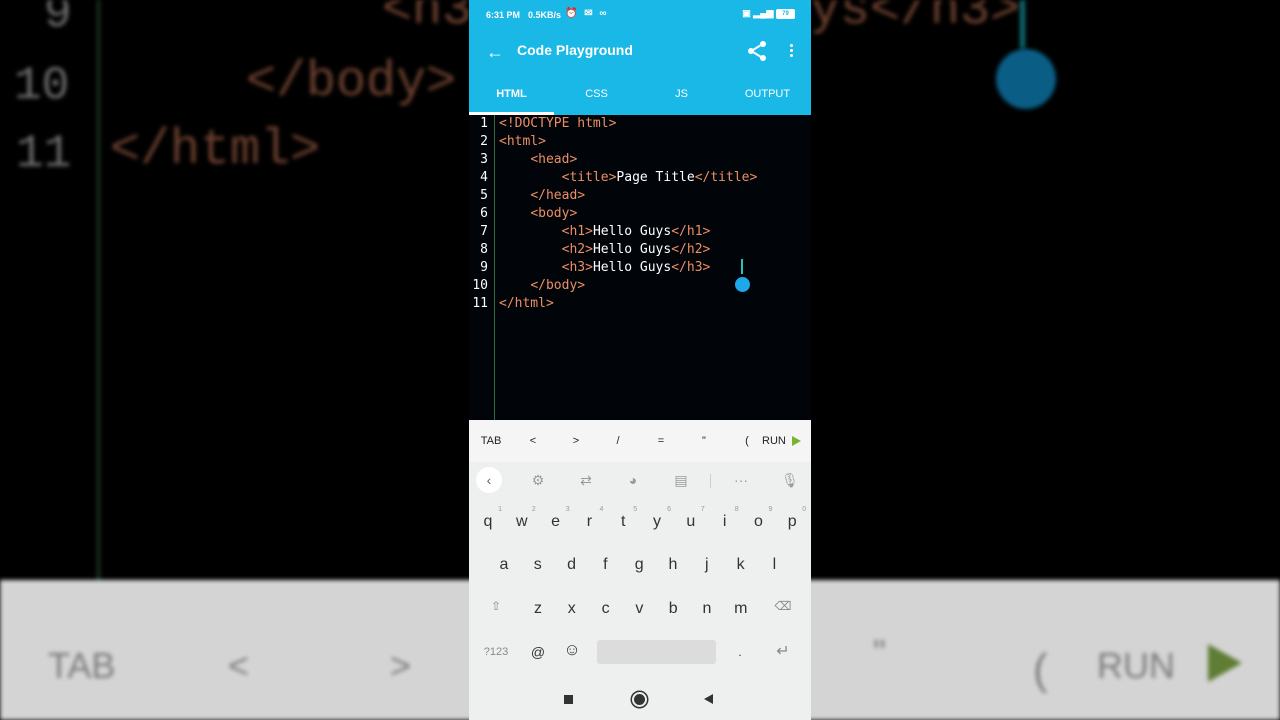 The image size is (1280, 720). I want to click on shift-key: ⇧, so click(496, 606).